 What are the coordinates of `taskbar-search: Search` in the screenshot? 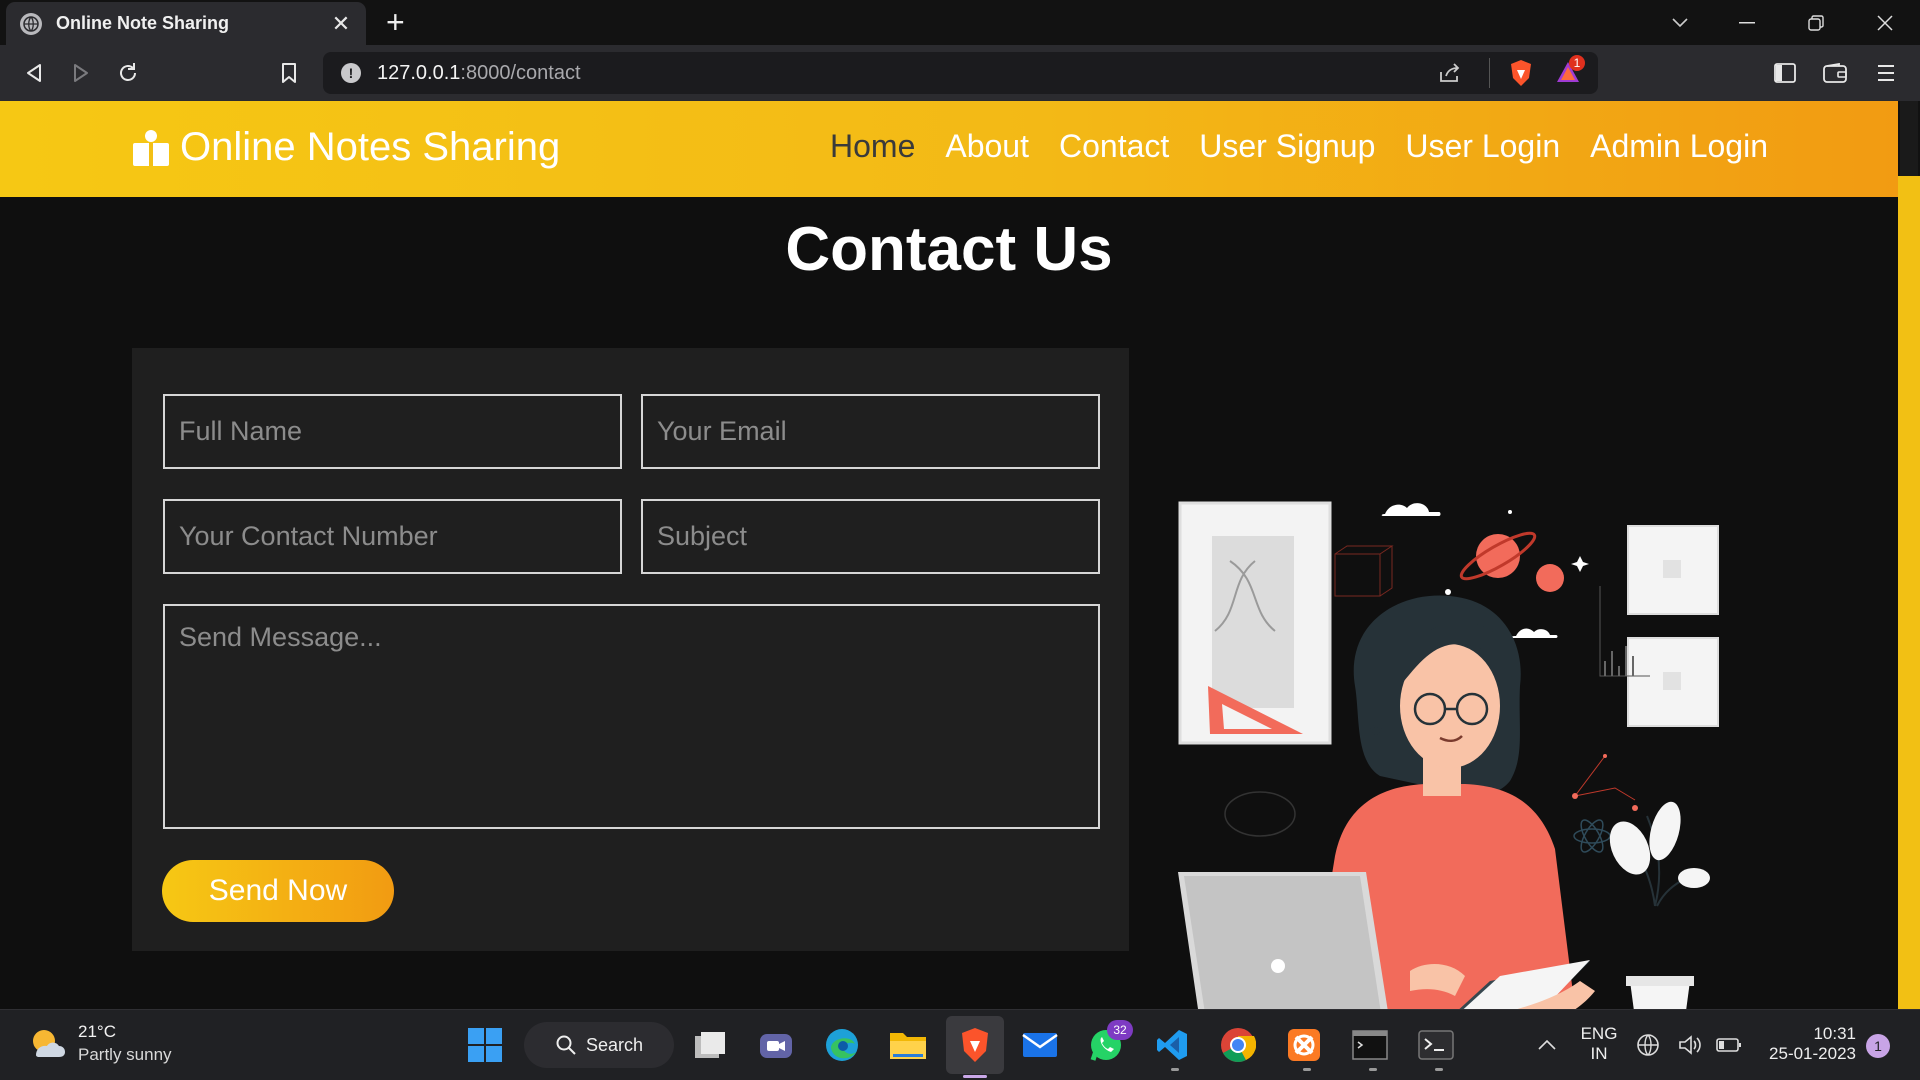 It's located at (599, 1045).